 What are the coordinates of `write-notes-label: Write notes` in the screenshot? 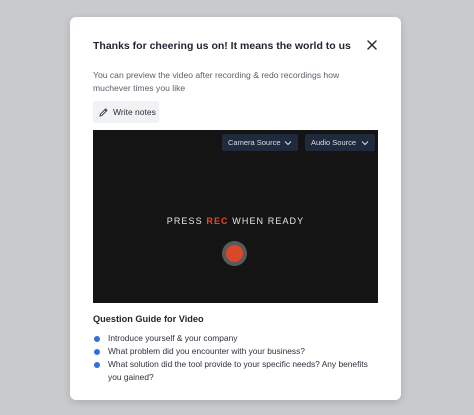 It's located at (134, 112).